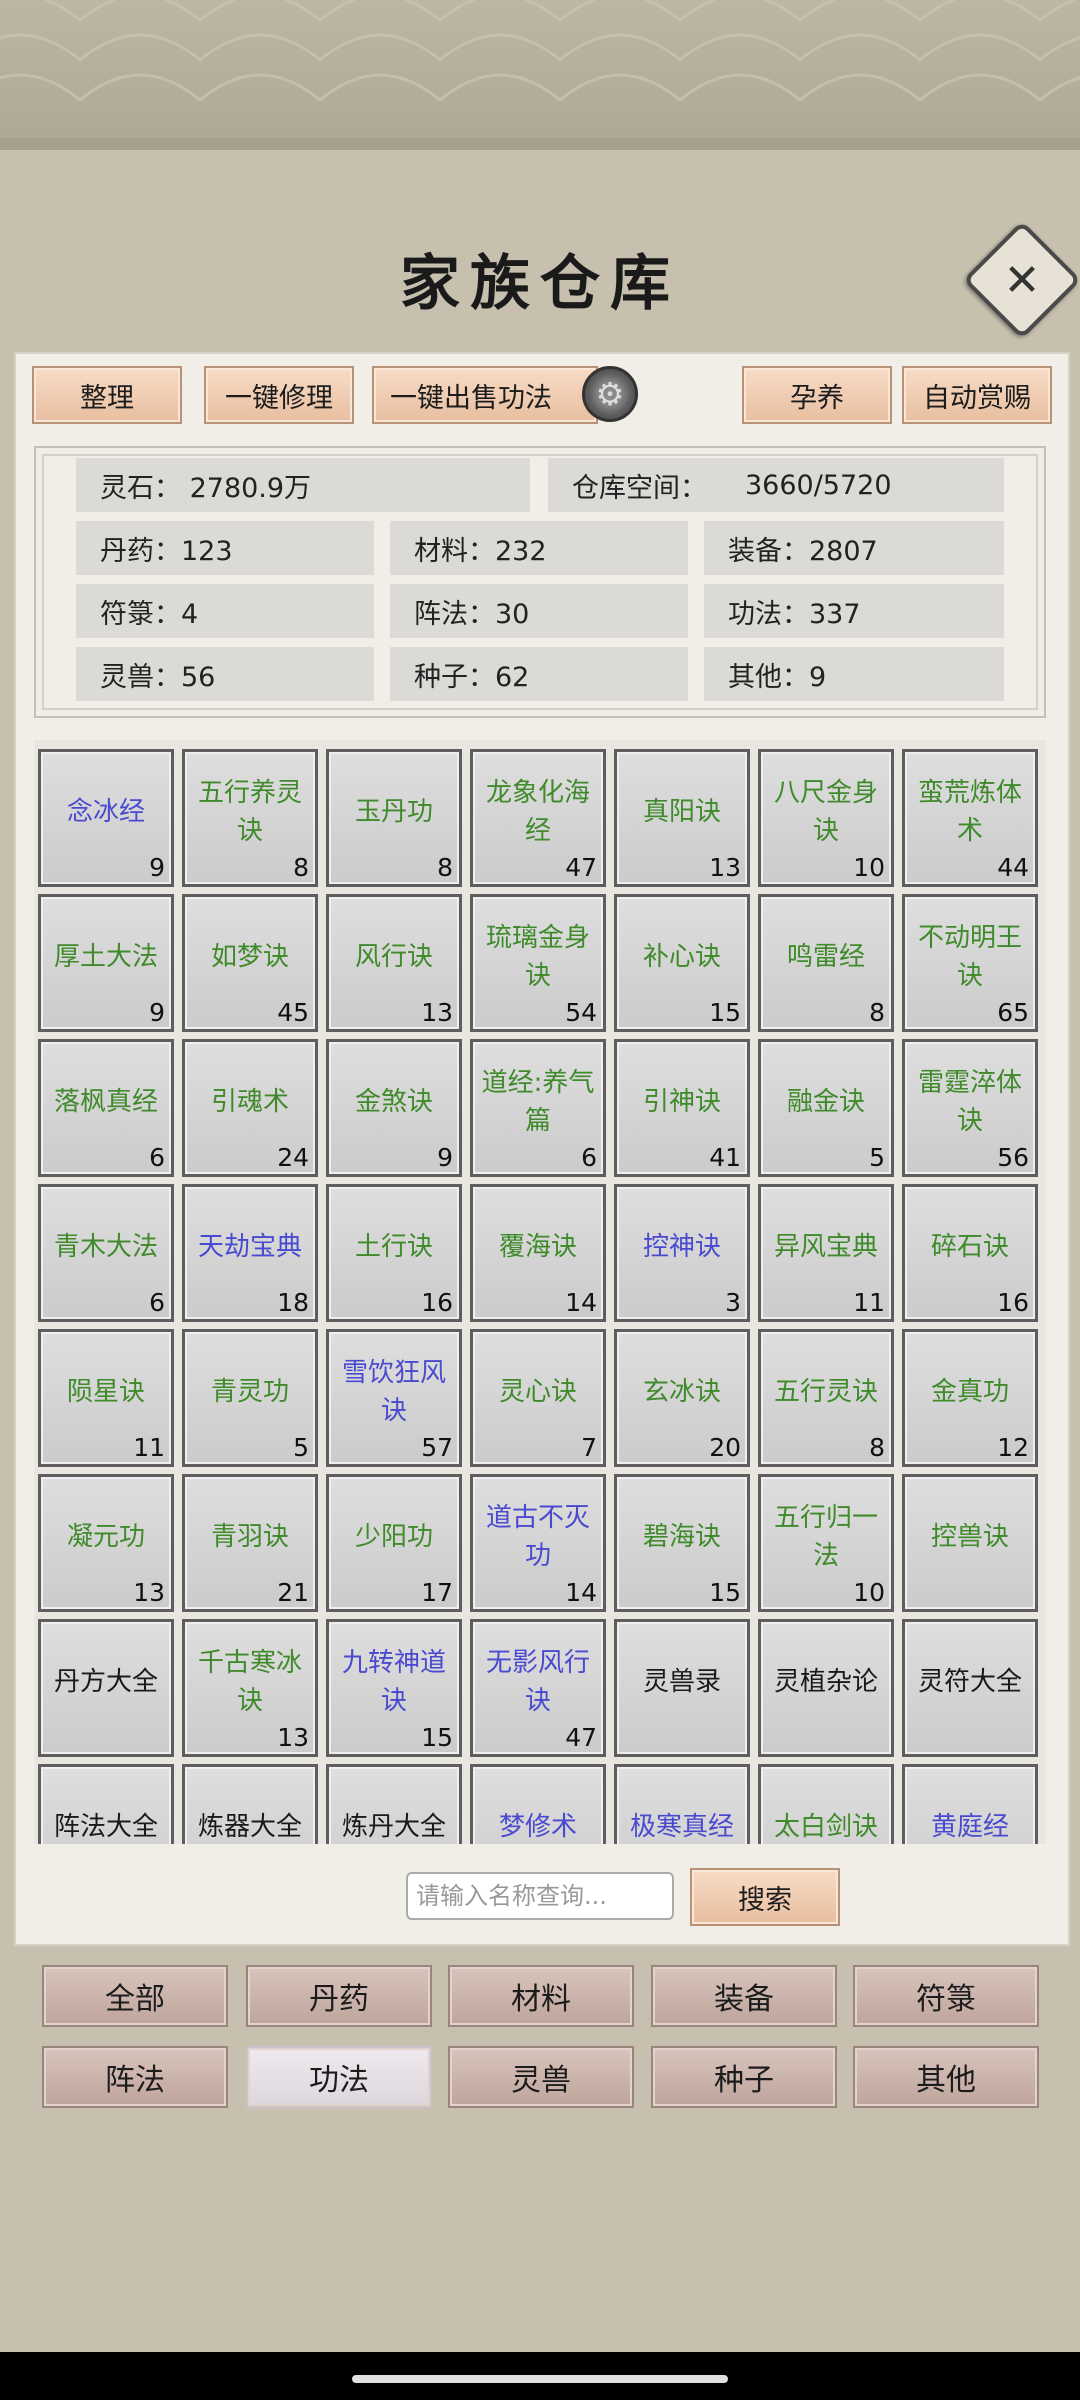 The image size is (1080, 2400). What do you see at coordinates (541, 2077) in the screenshot?
I see `tab-7: 灵兽` at bounding box center [541, 2077].